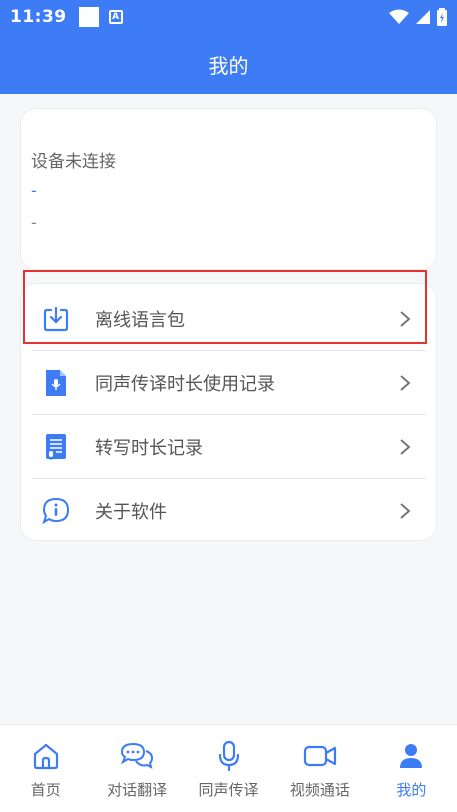  Describe the element at coordinates (149, 448) in the screenshot. I see `menu-item-label: 转写时长记录` at that location.